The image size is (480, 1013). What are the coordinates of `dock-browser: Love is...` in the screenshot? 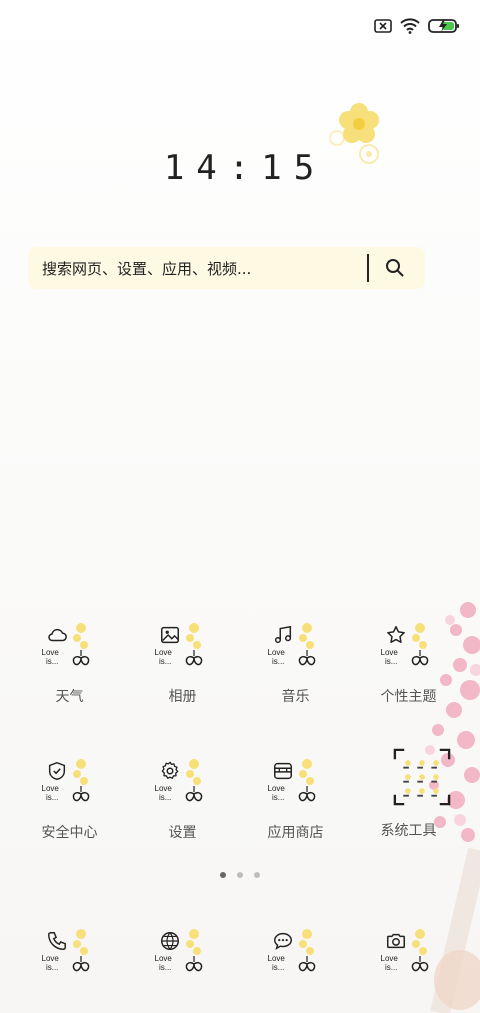 It's located at (182, 956).